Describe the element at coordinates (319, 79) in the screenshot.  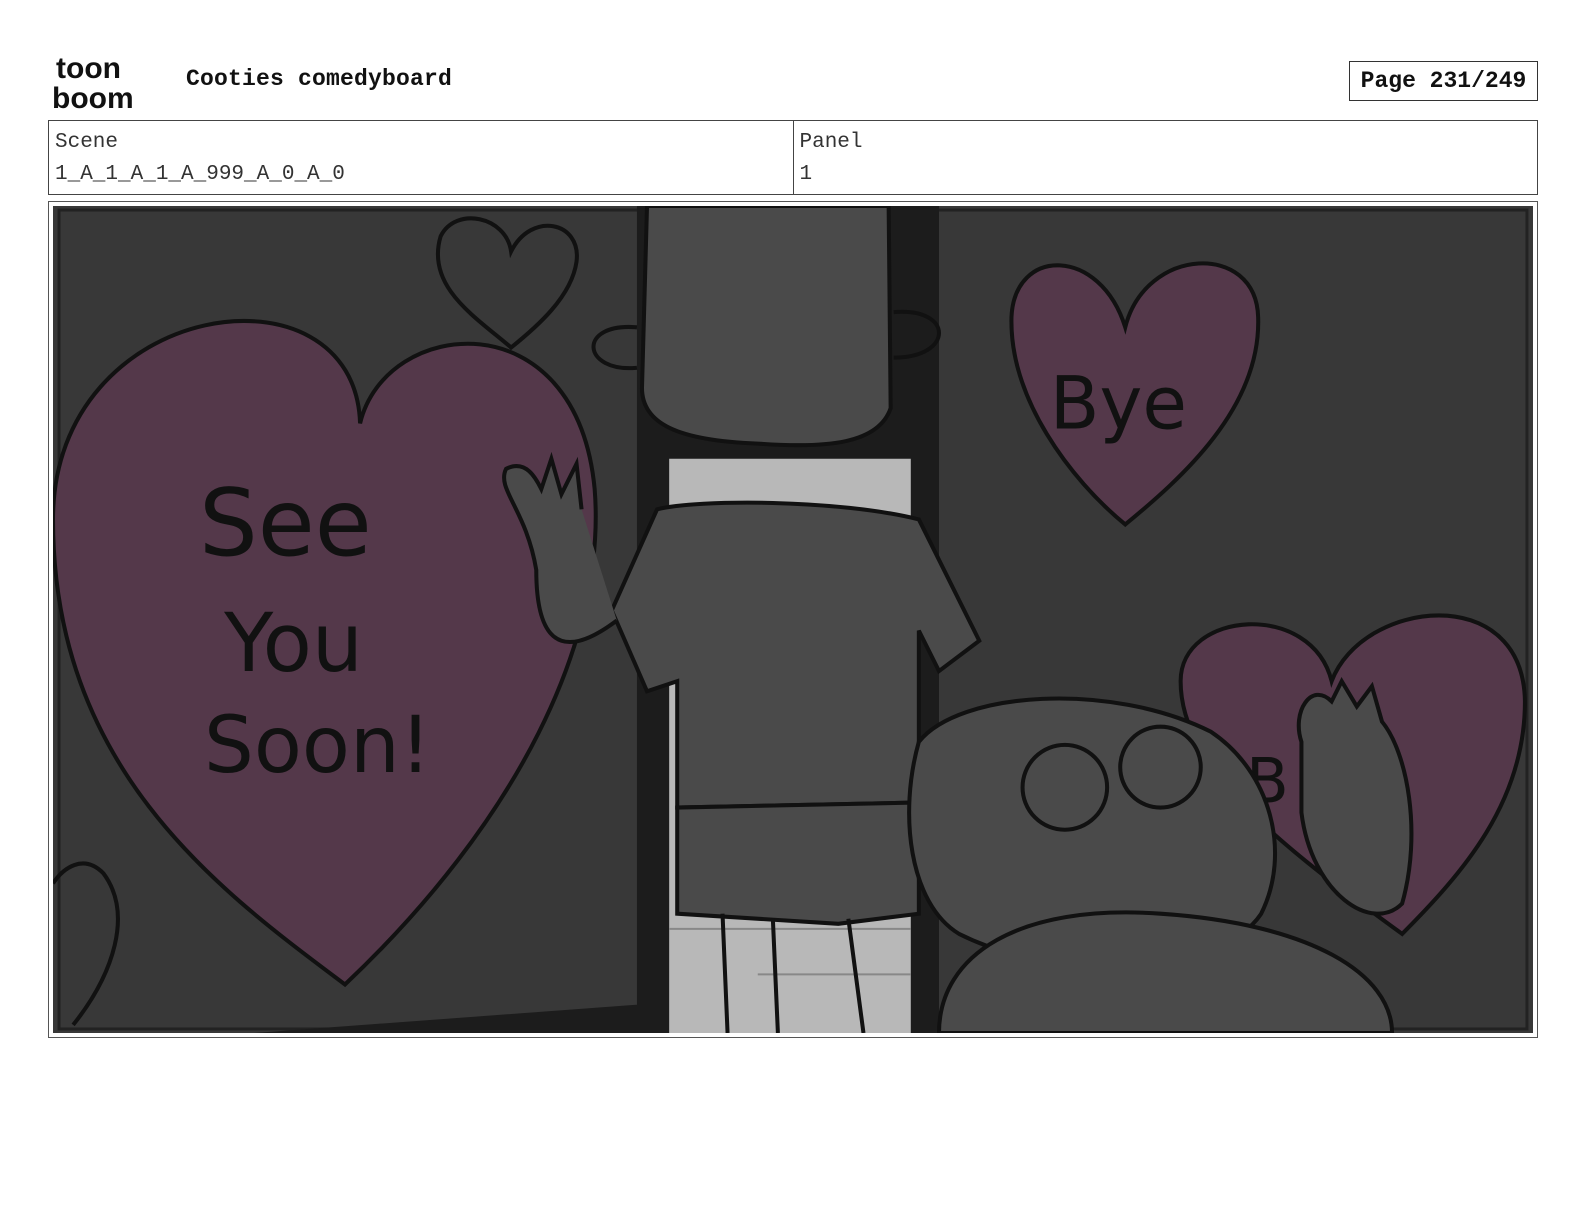
I see `document-title: Cooties comedyboard` at that location.